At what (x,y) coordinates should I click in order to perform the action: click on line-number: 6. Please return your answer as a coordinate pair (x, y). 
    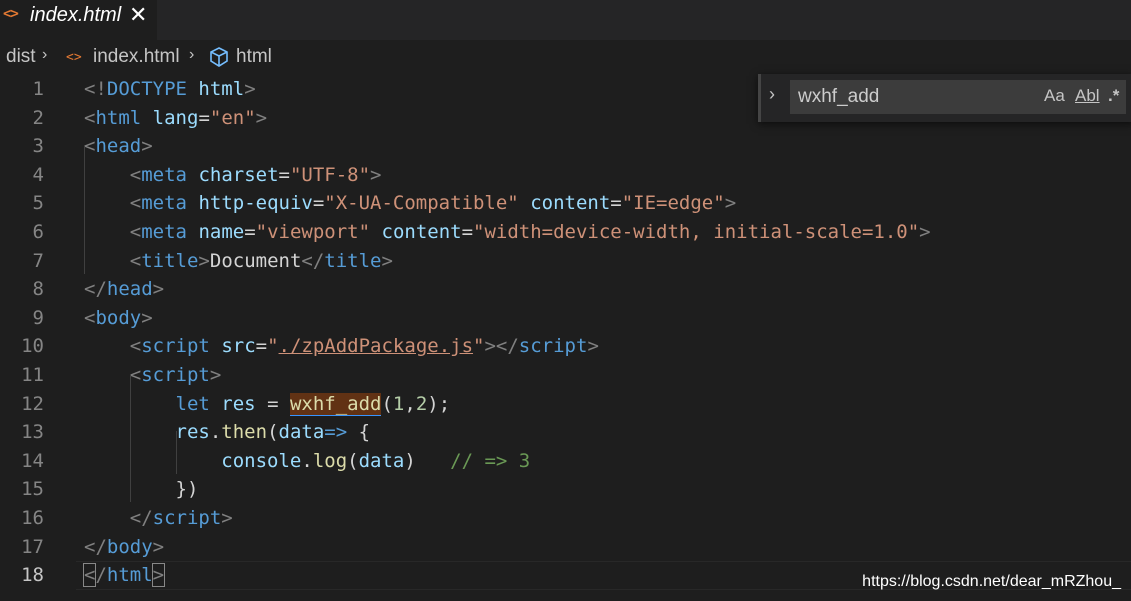
    Looking at the image, I should click on (38, 232).